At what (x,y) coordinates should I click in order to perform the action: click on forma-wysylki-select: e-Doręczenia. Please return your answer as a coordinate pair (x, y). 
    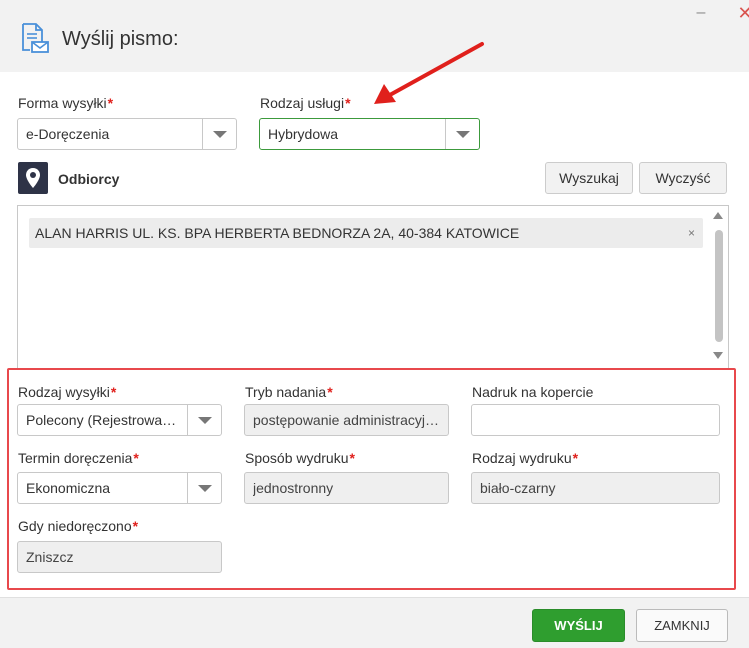
    Looking at the image, I should click on (127, 134).